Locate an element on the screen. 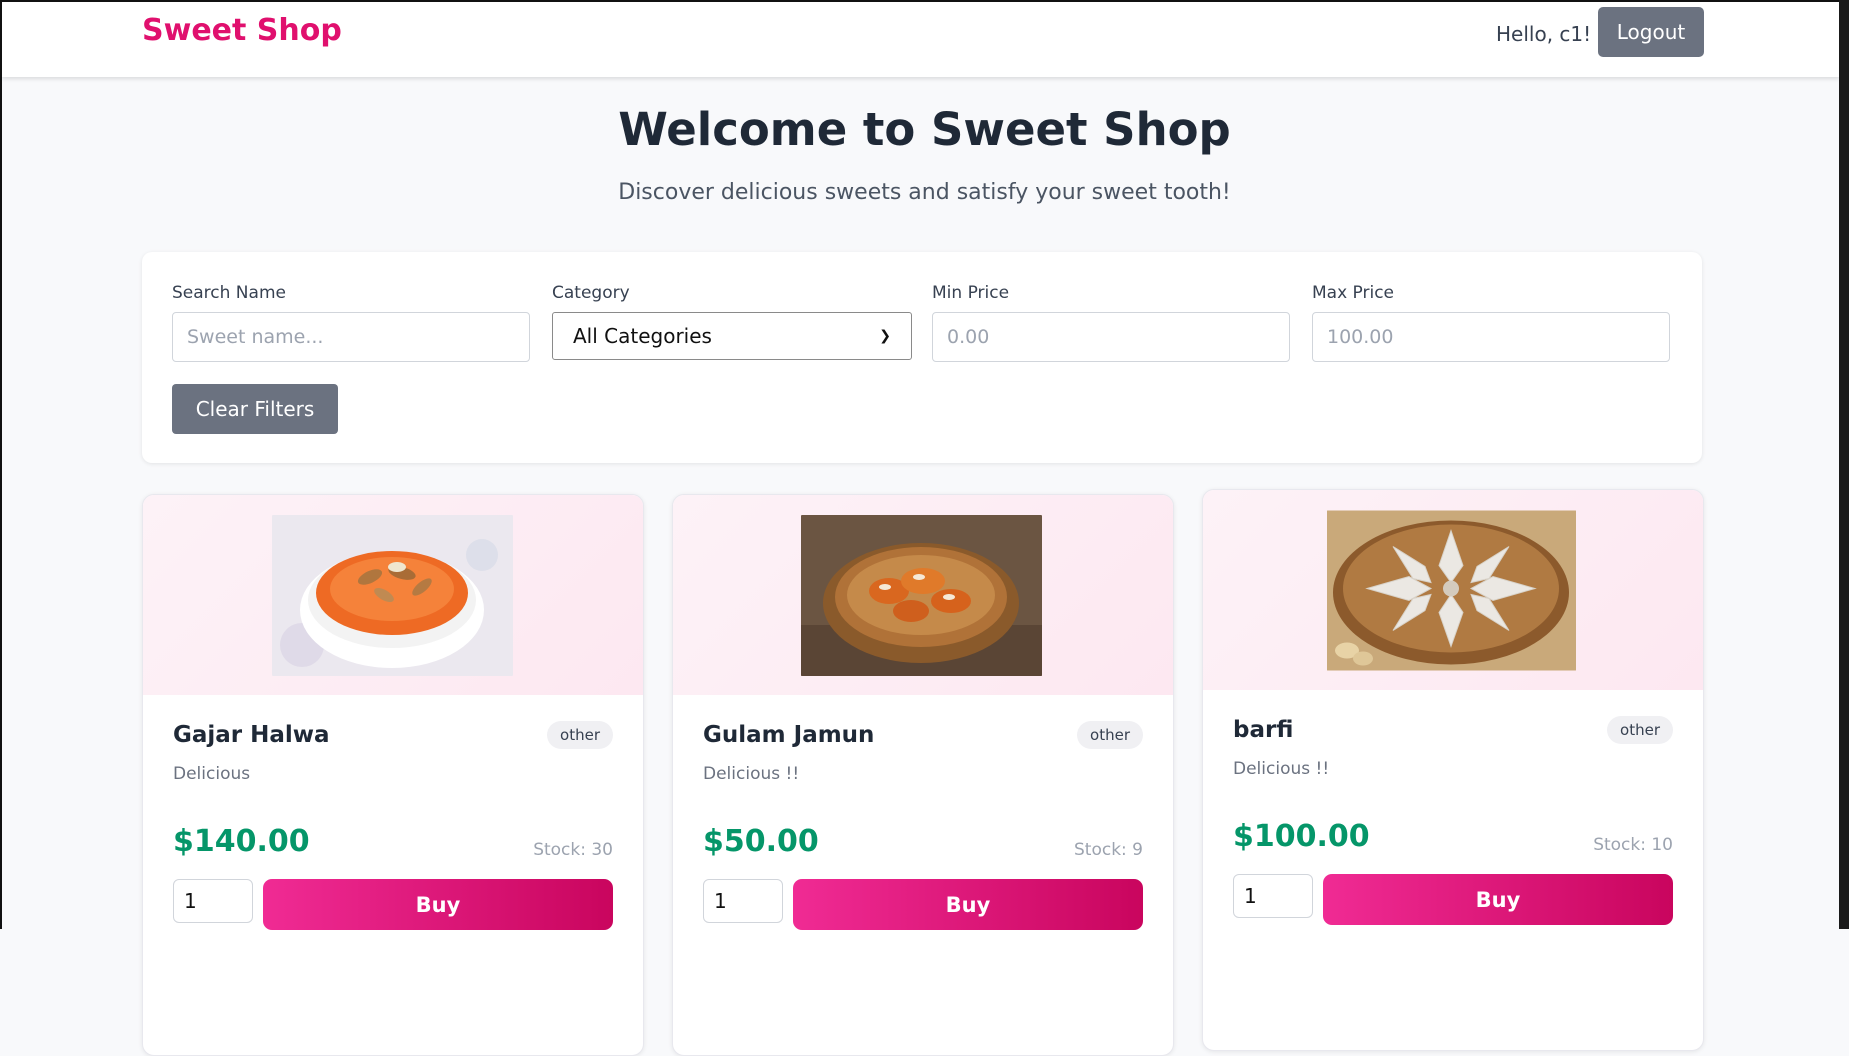 Image resolution: width=1849 pixels, height=1056 pixels. product-description: Delicious is located at coordinates (212, 774).